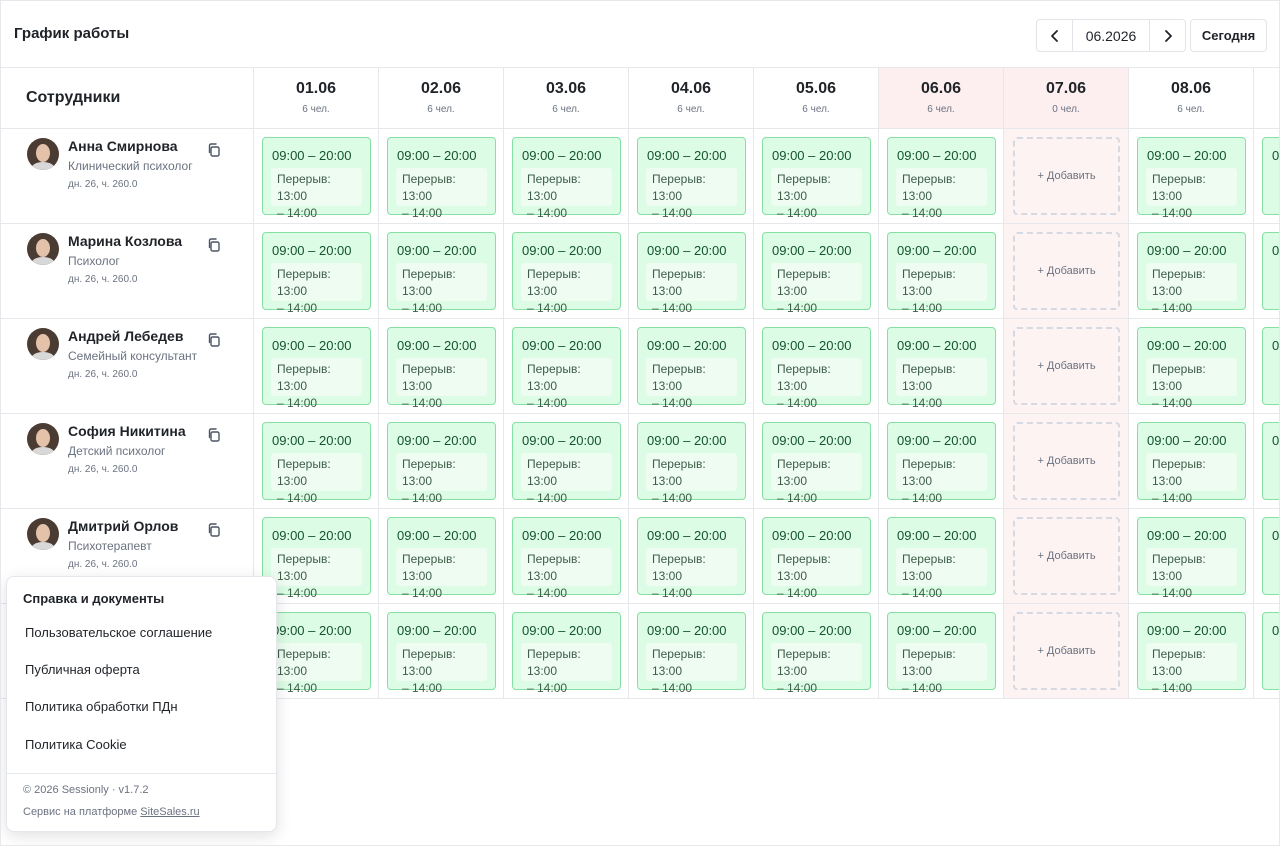  I want to click on day-header-3: 04.06 6 чел., so click(690, 98).